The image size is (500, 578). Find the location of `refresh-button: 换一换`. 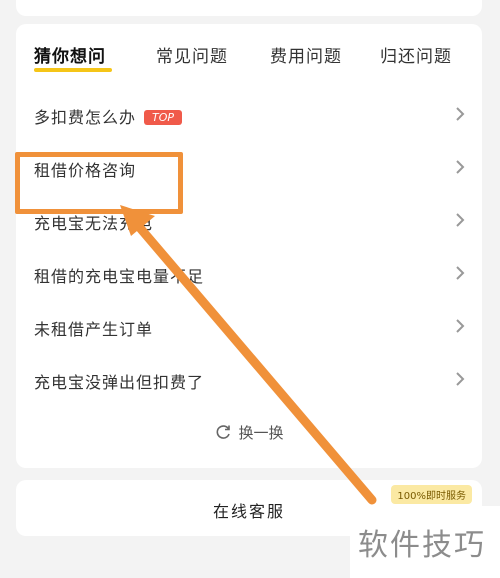

refresh-button: 换一换 is located at coordinates (249, 437).